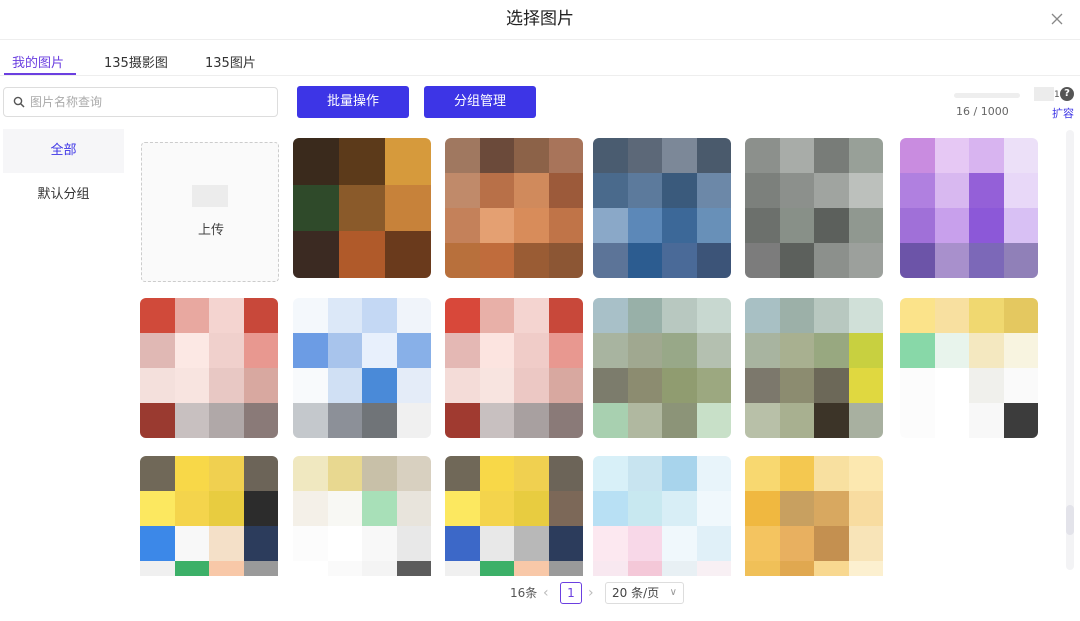 The height and width of the screenshot is (621, 1080). I want to click on next-page-icon: ›, so click(591, 593).